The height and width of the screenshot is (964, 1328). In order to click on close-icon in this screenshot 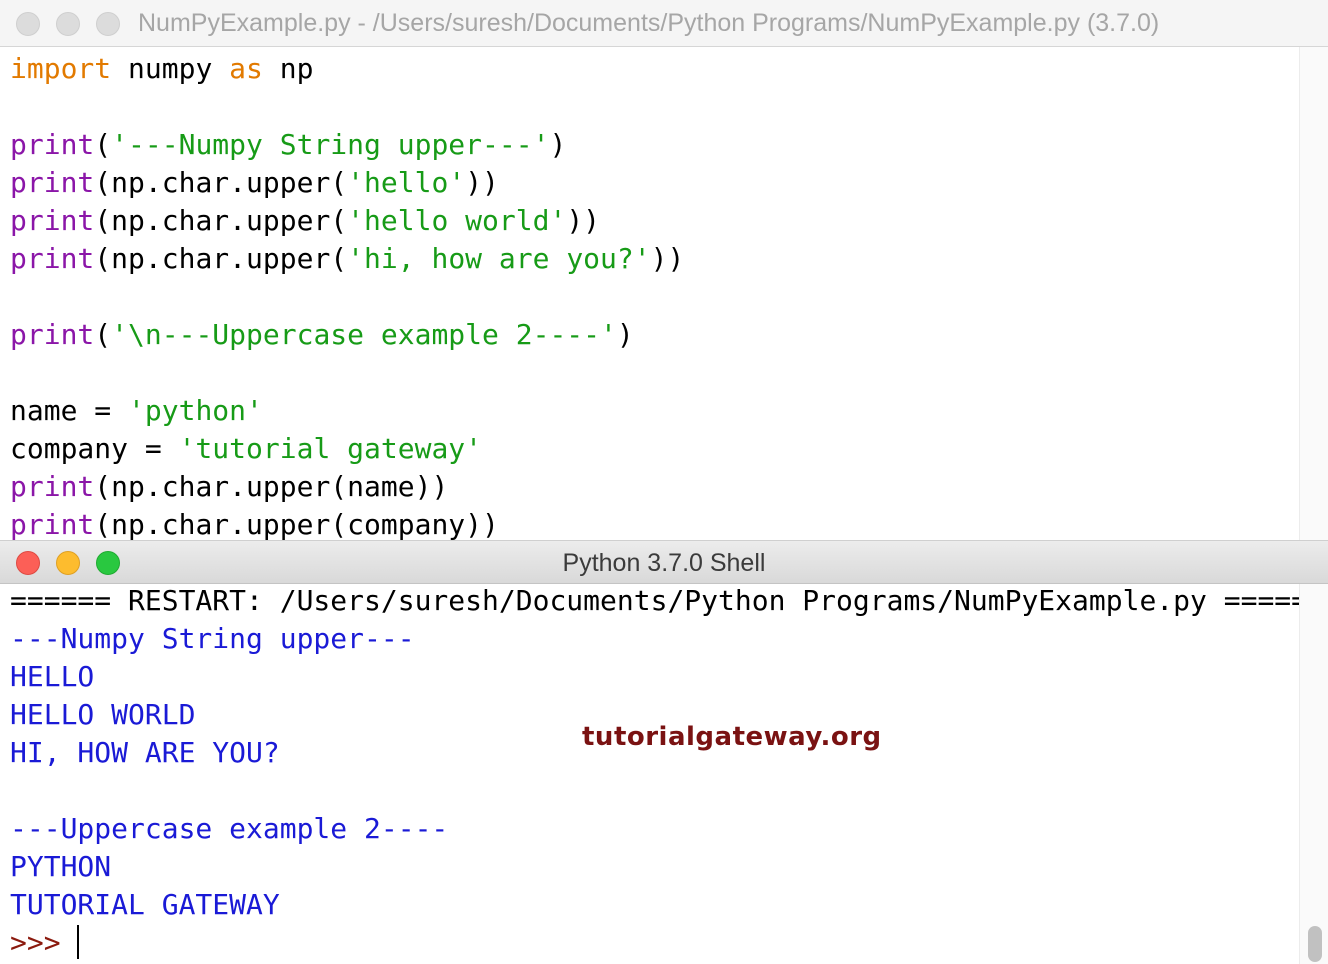, I will do `click(28, 24)`.